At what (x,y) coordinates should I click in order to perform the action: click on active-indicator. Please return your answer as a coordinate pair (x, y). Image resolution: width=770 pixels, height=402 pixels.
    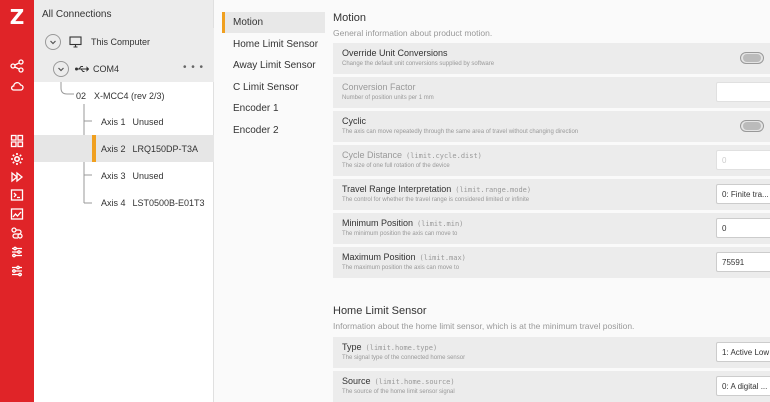
    Looking at the image, I should click on (223, 22).